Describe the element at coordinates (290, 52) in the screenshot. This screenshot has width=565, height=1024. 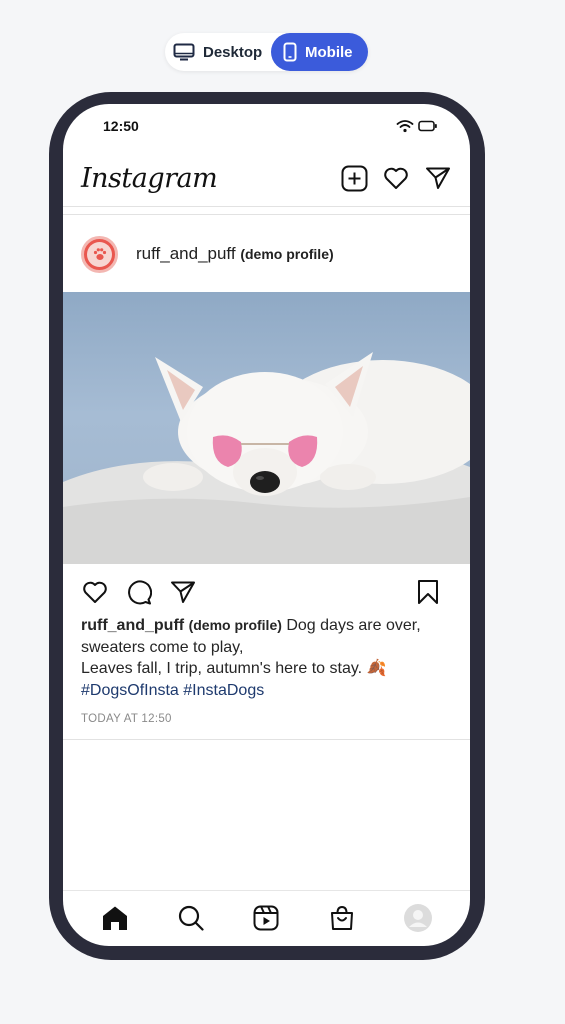
I see `mobile-icon` at that location.